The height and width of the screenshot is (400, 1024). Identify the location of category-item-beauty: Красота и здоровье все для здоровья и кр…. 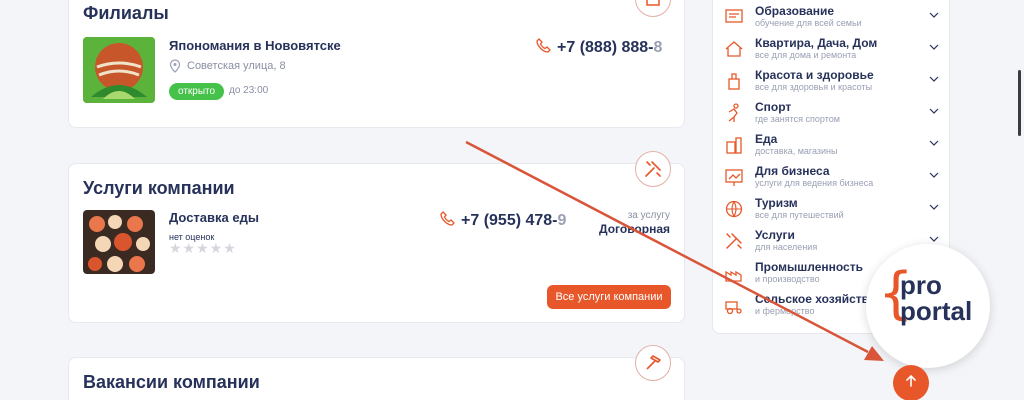
(832, 81).